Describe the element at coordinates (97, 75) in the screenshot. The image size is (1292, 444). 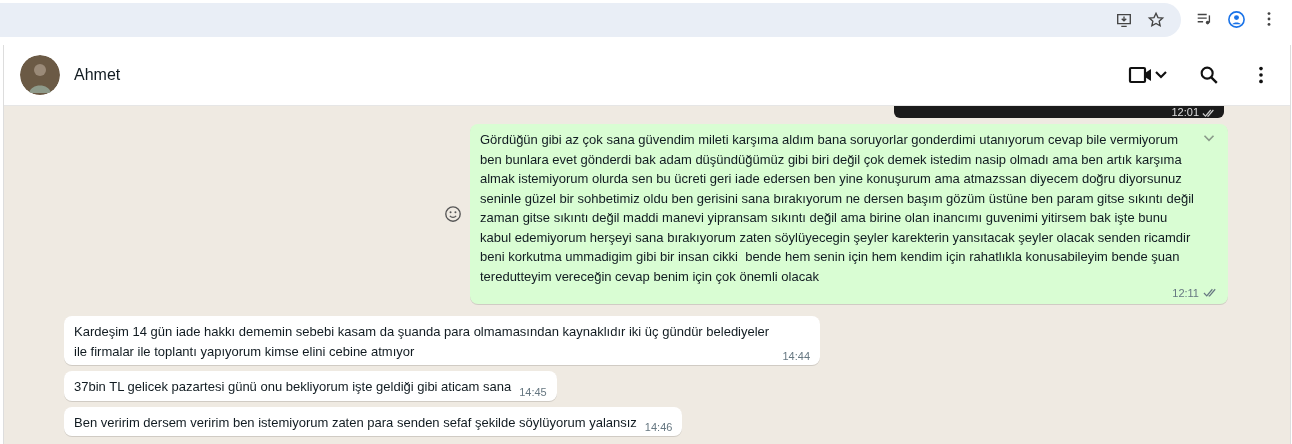
I see `contact-name: Ahmet` at that location.